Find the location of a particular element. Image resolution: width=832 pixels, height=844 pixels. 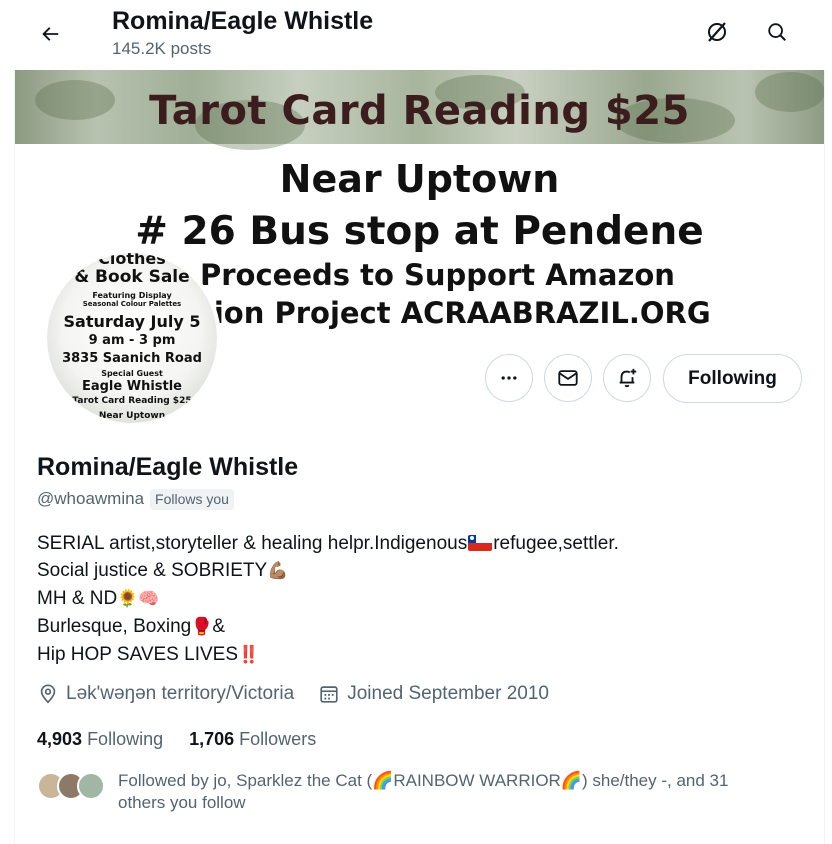

avatar-text: & Book Sale is located at coordinates (132, 277).